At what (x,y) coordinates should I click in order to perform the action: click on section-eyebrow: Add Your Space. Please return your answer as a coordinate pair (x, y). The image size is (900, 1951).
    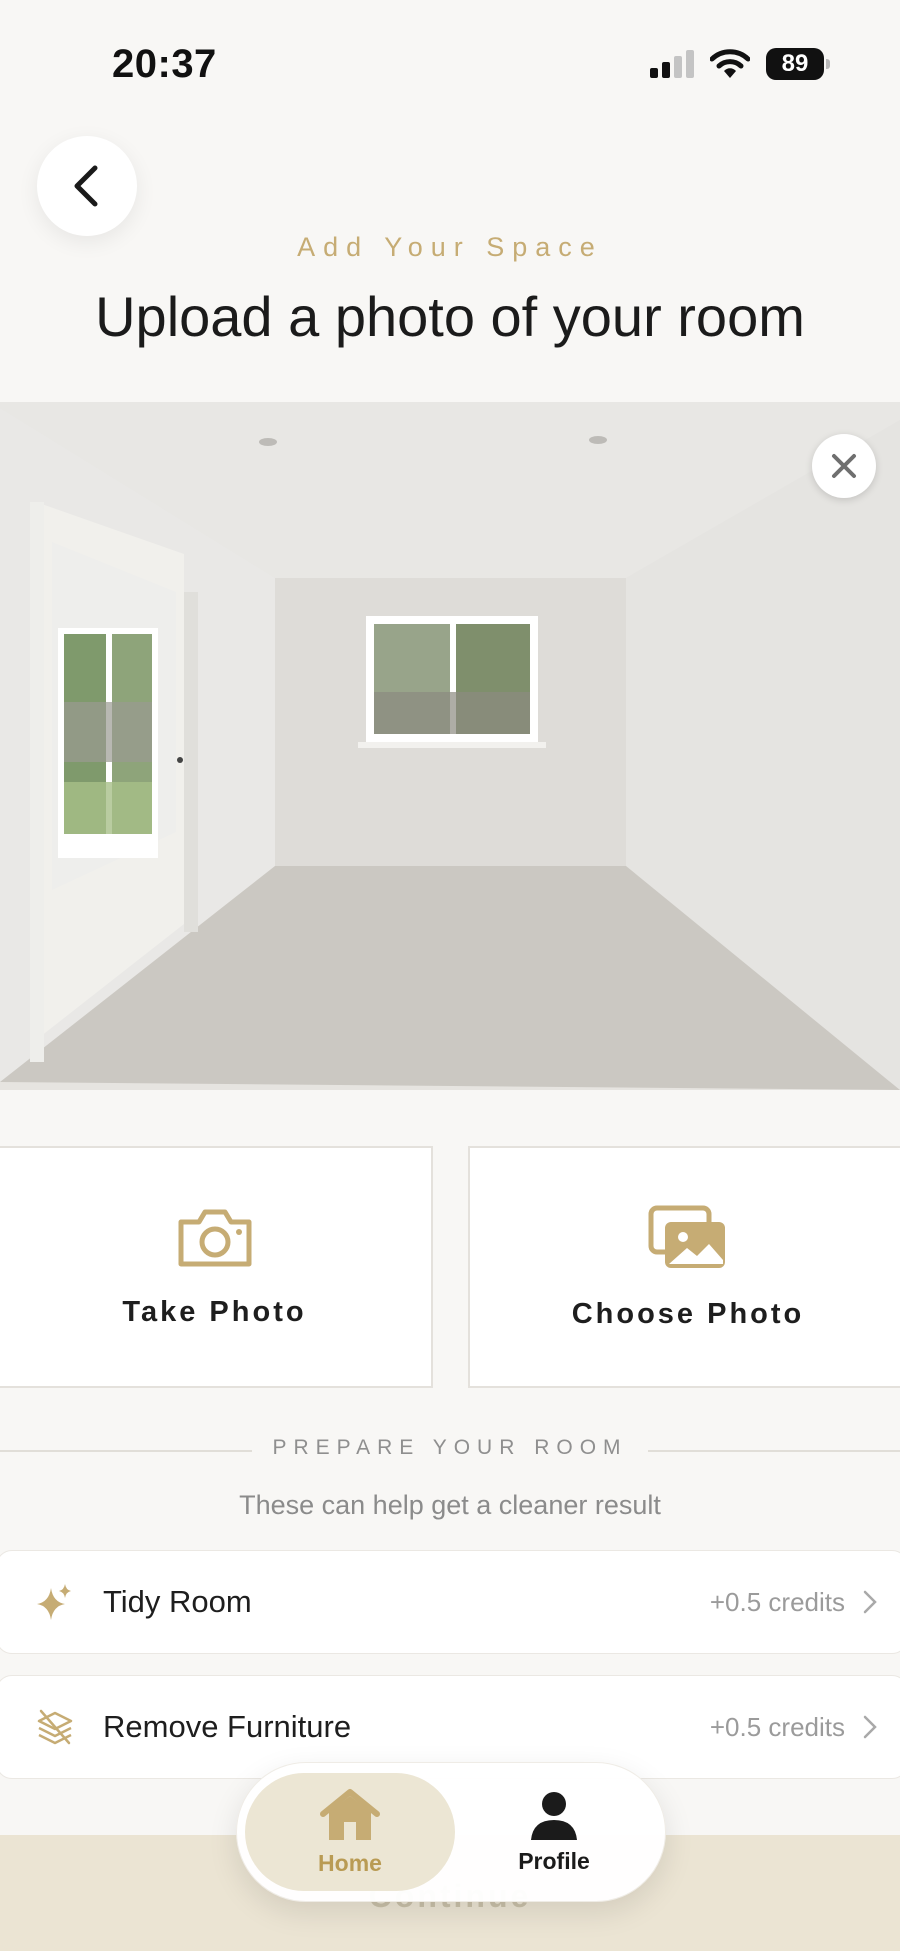
    Looking at the image, I should click on (450, 247).